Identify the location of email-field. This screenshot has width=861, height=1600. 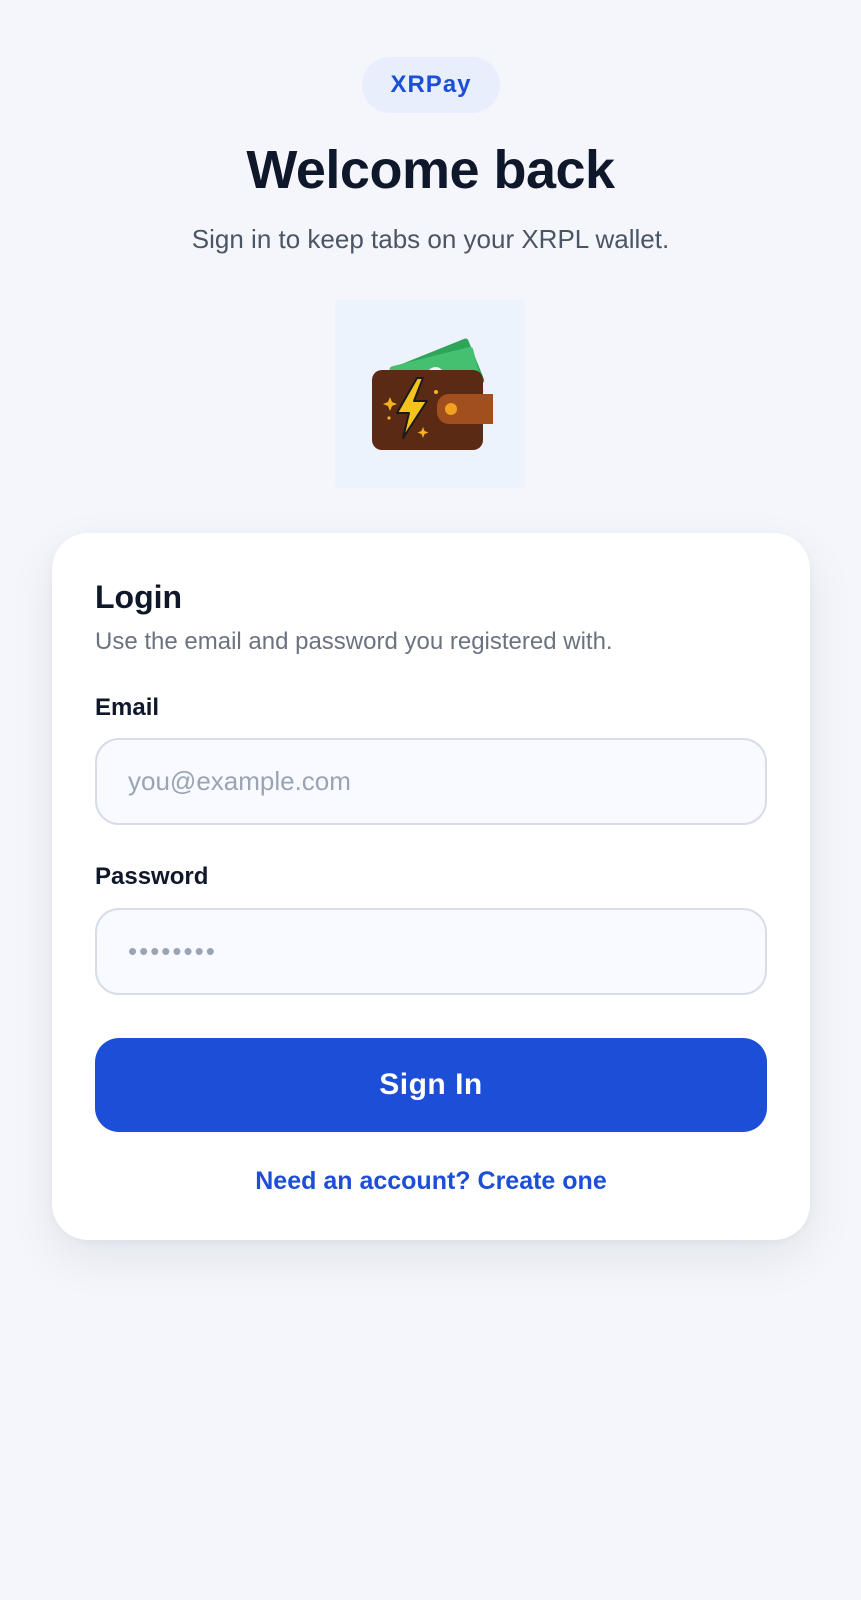
(431, 781).